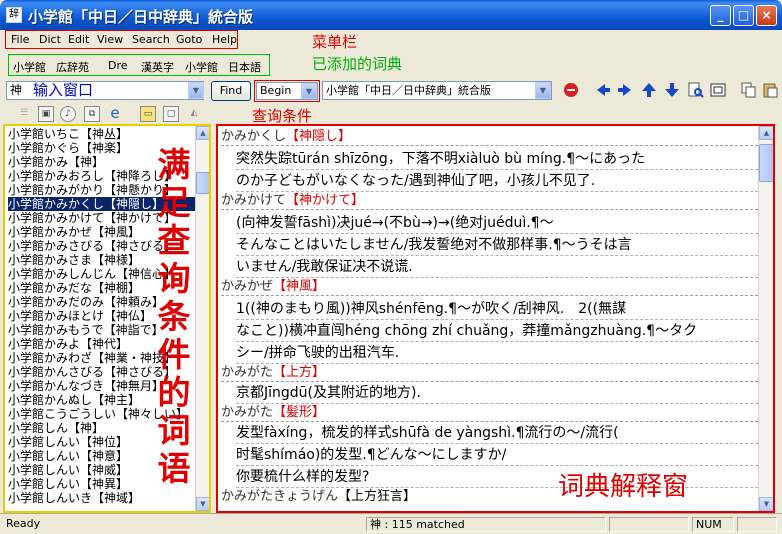 The image size is (782, 534). What do you see at coordinates (489, 413) in the screenshot?
I see `entry-headword: かみがた【髪形】` at bounding box center [489, 413].